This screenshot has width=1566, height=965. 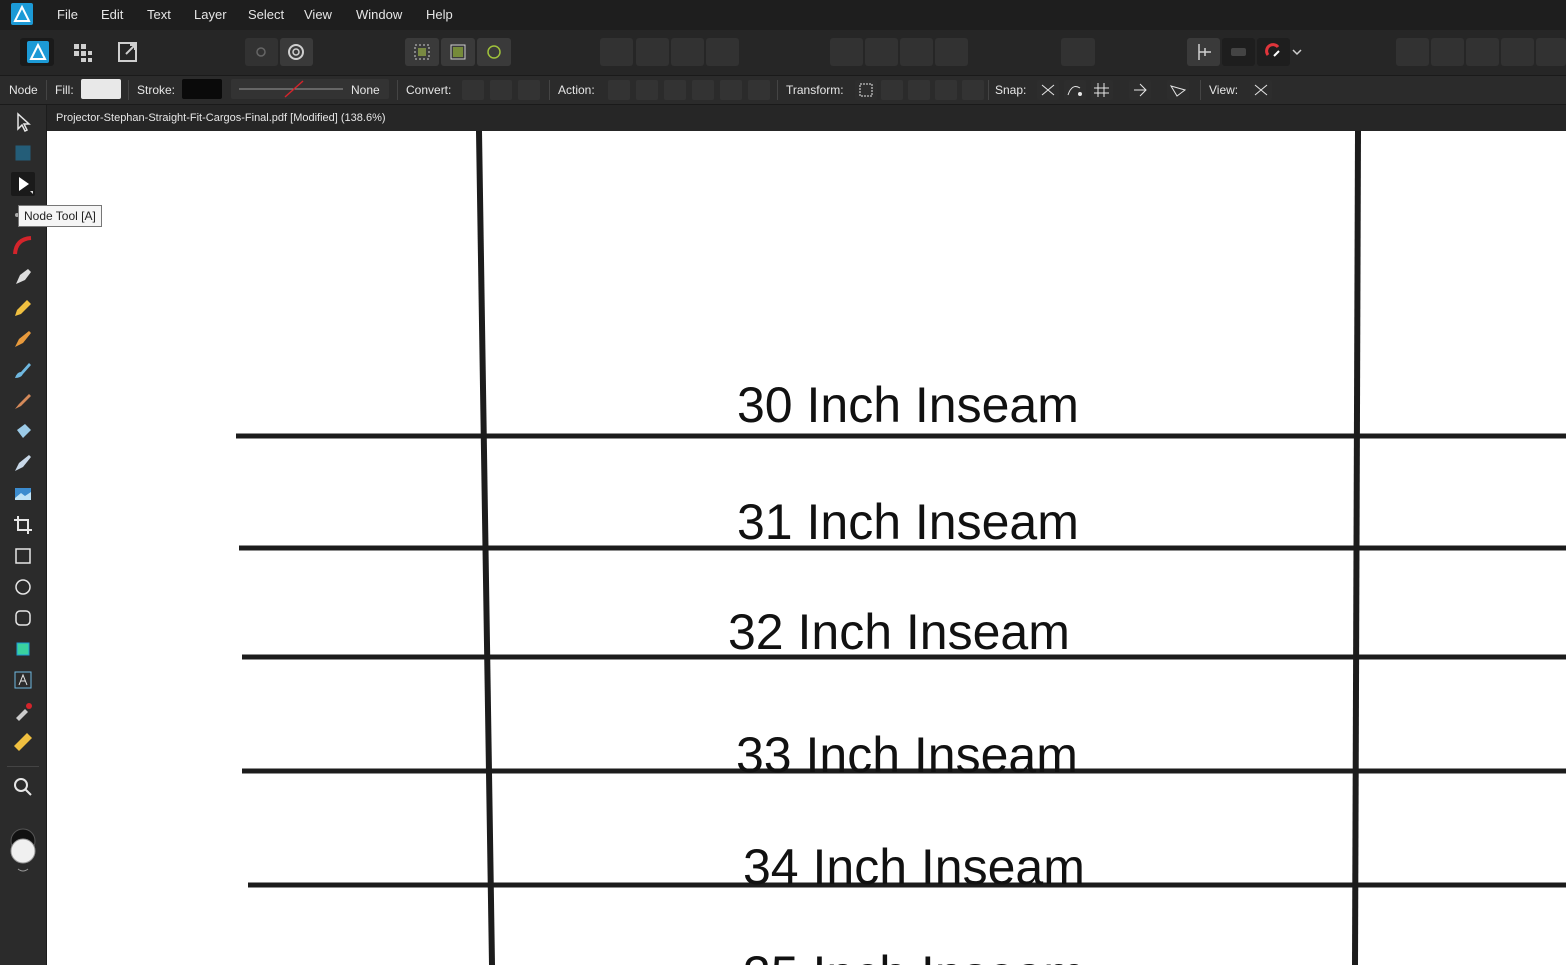 I want to click on vector-brush-tool-icon, so click(x=23, y=339).